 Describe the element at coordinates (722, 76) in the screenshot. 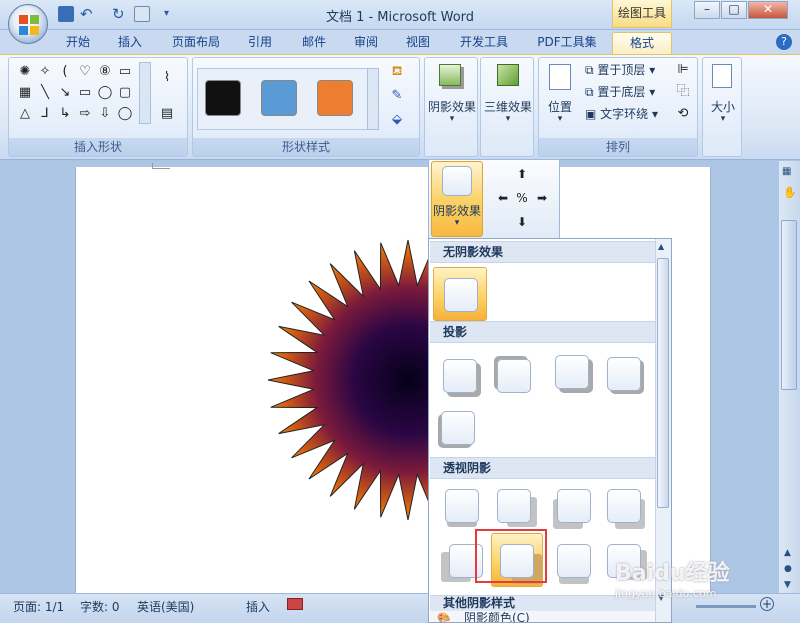

I see `size-icon` at that location.